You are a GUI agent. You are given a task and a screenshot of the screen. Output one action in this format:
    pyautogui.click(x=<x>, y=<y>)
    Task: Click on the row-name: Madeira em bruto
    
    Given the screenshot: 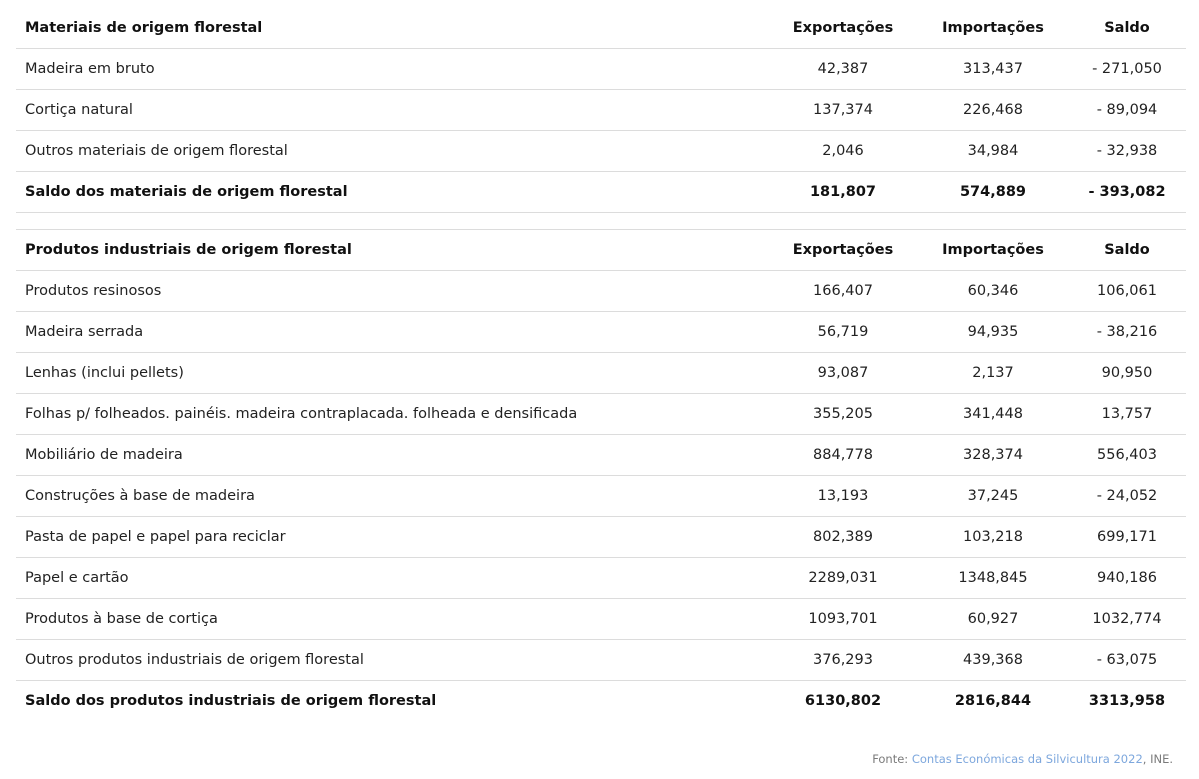 What is the action you would take?
    pyautogui.click(x=392, y=69)
    